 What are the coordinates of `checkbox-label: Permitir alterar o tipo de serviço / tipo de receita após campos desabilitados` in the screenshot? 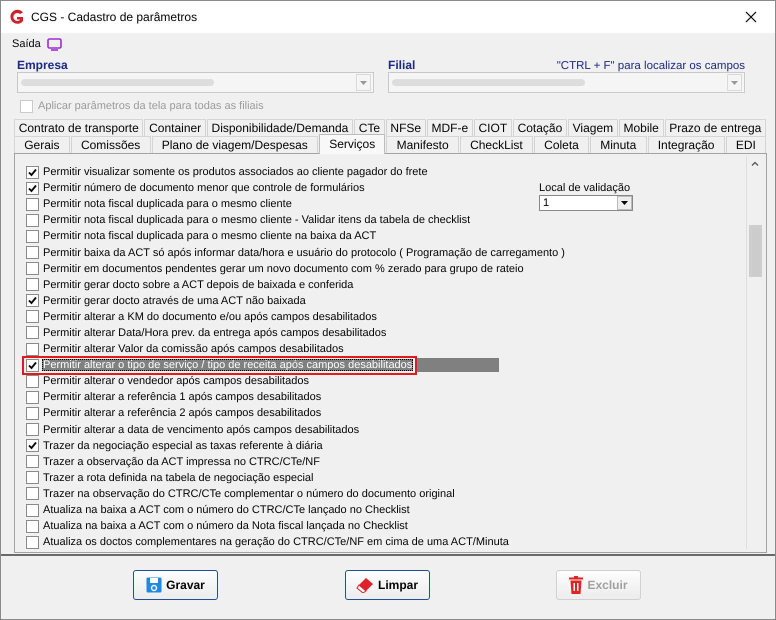 It's located at (228, 365).